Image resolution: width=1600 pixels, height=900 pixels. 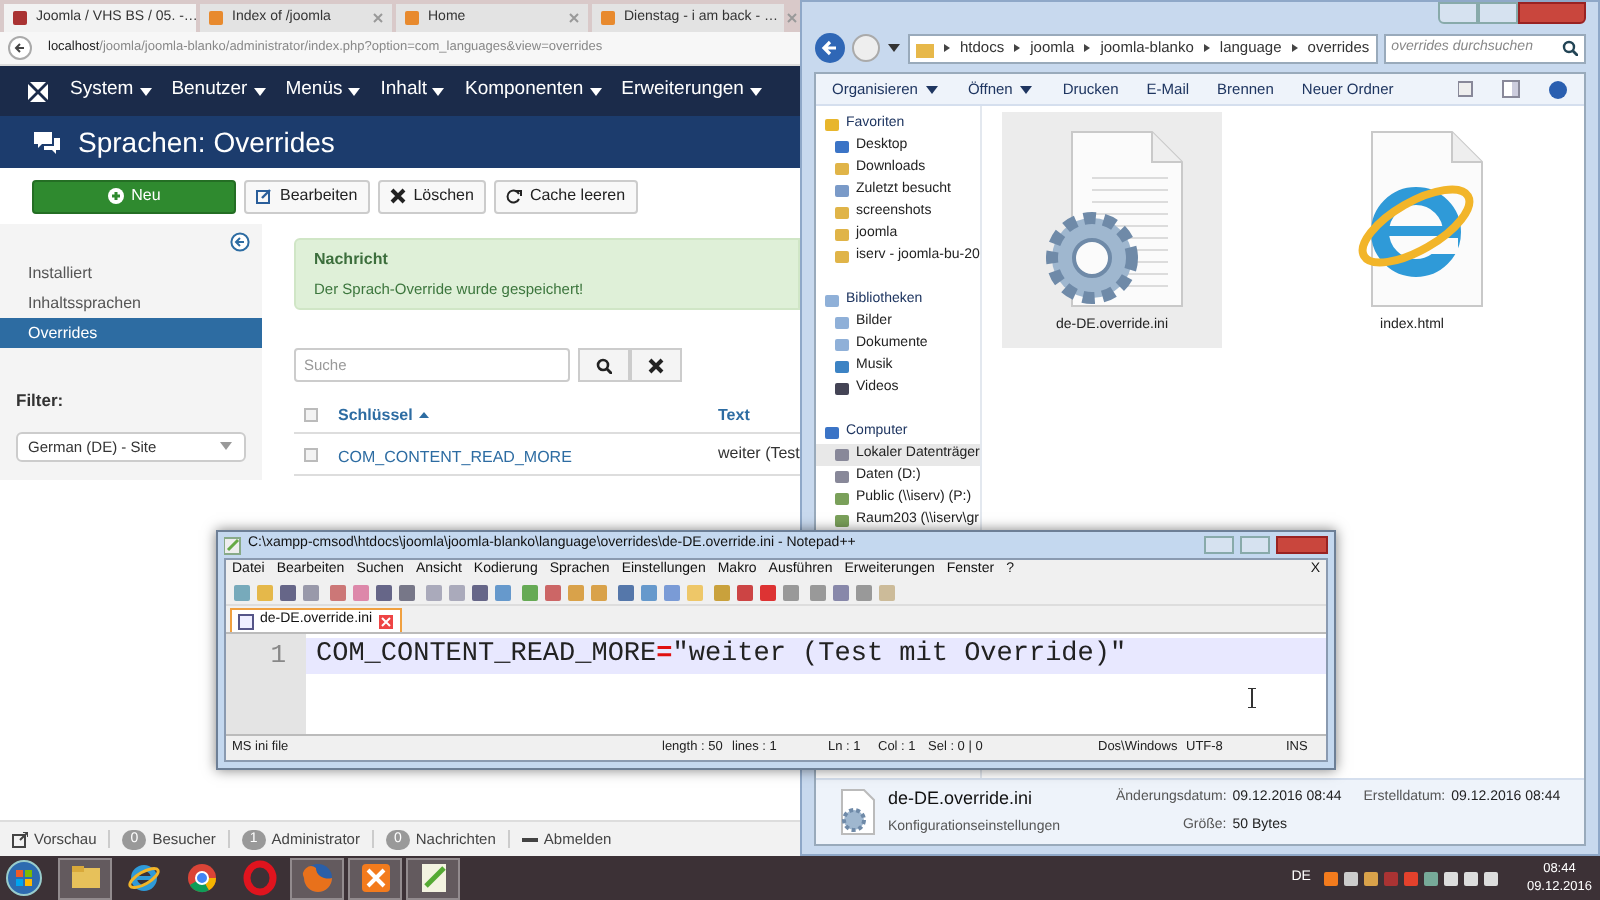 What do you see at coordinates (131, 333) in the screenshot?
I see `sidebar-item: Overrides` at bounding box center [131, 333].